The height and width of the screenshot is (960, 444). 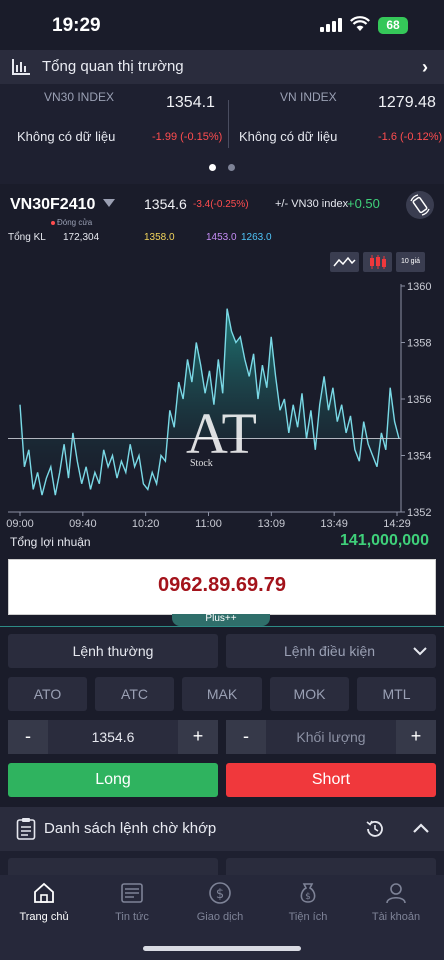 I want to click on short-button: Short, so click(x=331, y=780).